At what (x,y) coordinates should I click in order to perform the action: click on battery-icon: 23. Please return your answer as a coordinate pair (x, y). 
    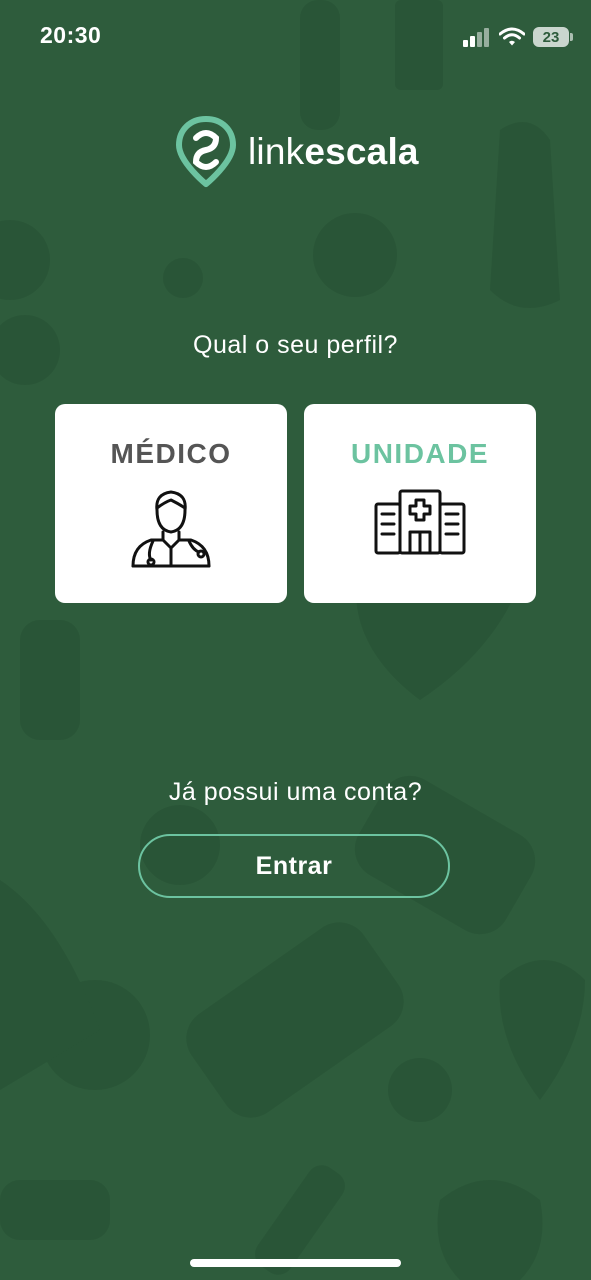
    Looking at the image, I should click on (553, 37).